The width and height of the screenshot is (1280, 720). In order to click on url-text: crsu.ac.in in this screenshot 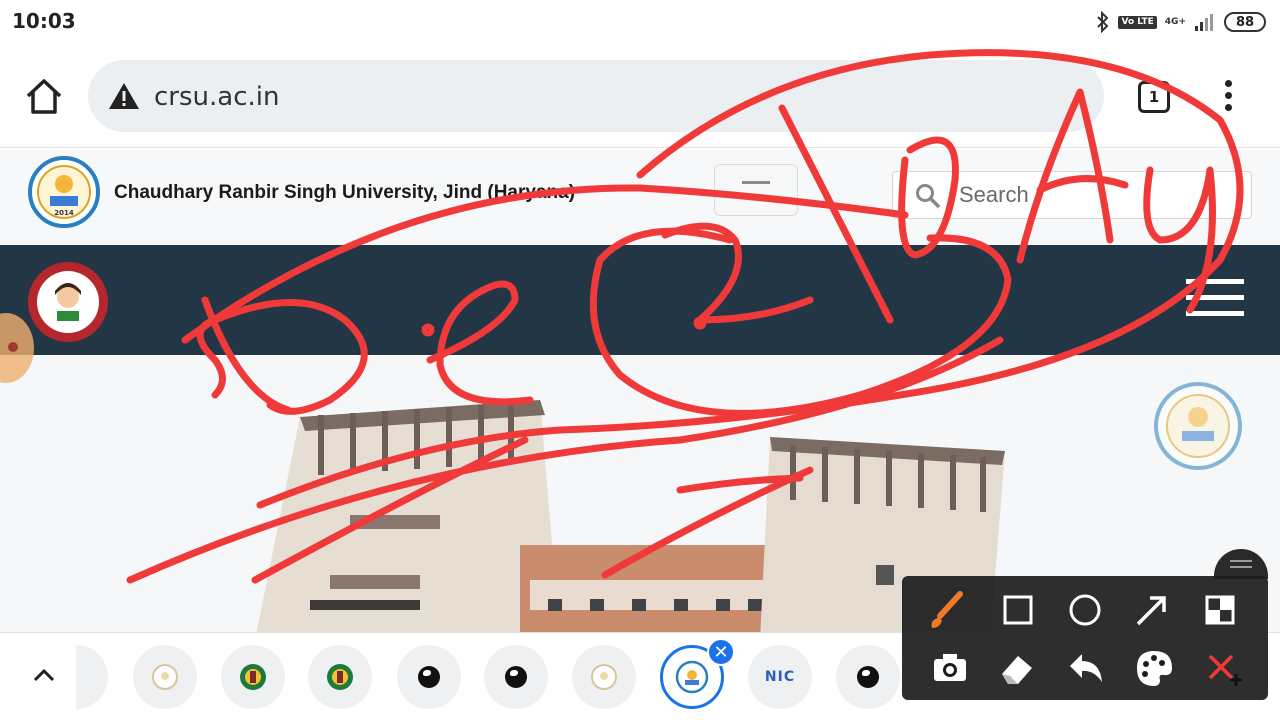, I will do `click(216, 97)`.